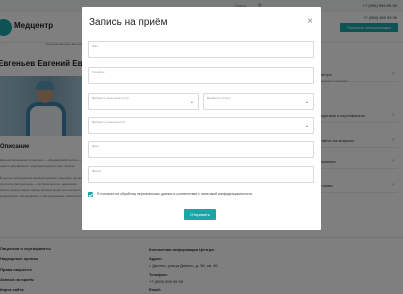  I want to click on time-placeholder: Время, so click(97, 171).